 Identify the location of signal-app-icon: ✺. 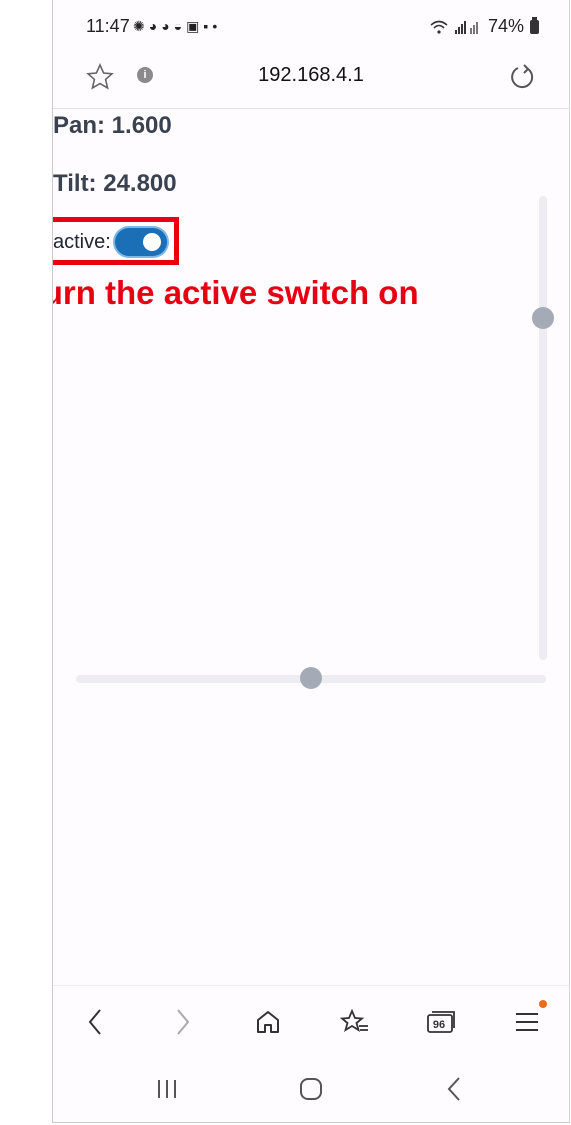
(139, 26).